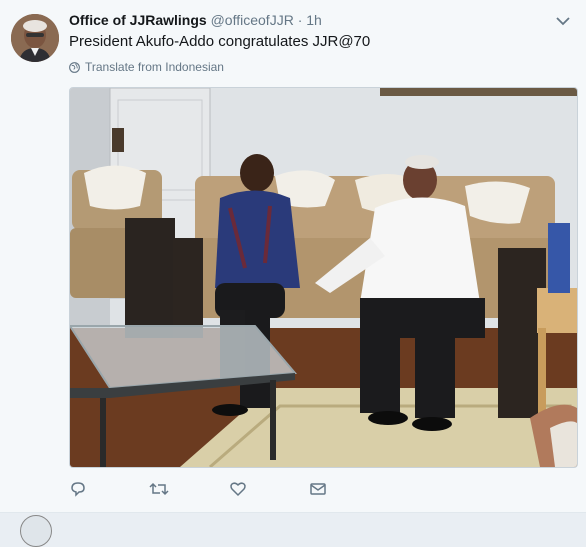 This screenshot has height=547, width=586. What do you see at coordinates (159, 489) in the screenshot?
I see `retweet-icon` at bounding box center [159, 489].